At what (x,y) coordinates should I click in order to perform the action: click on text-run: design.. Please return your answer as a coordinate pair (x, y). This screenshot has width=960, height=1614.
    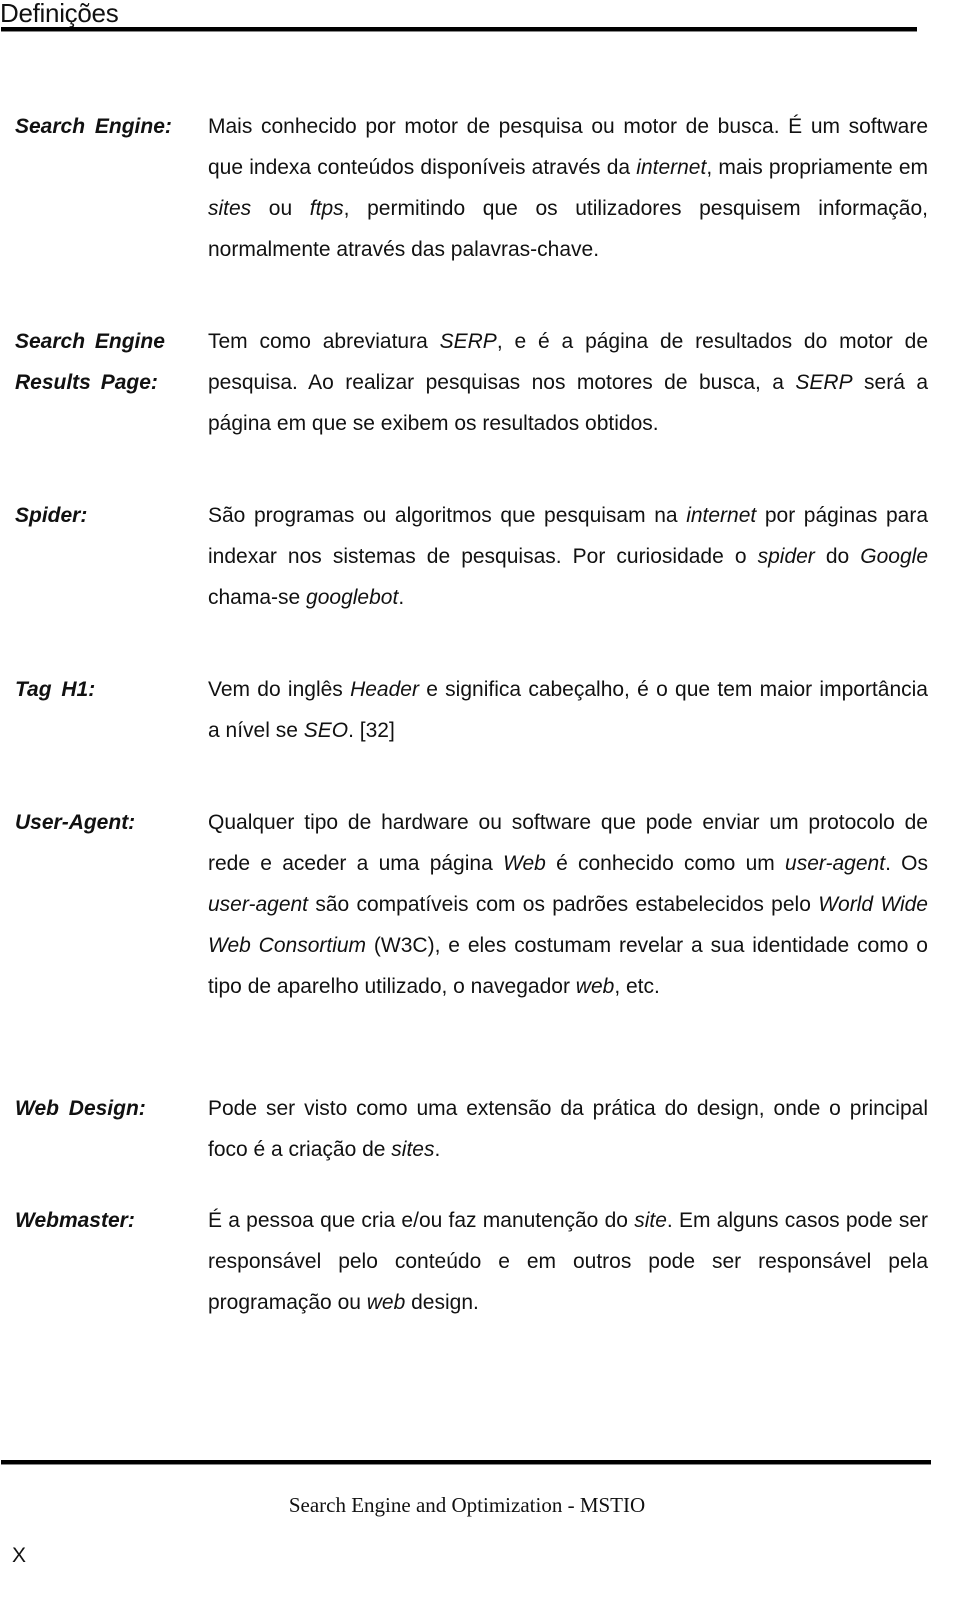
    Looking at the image, I should click on (442, 1302).